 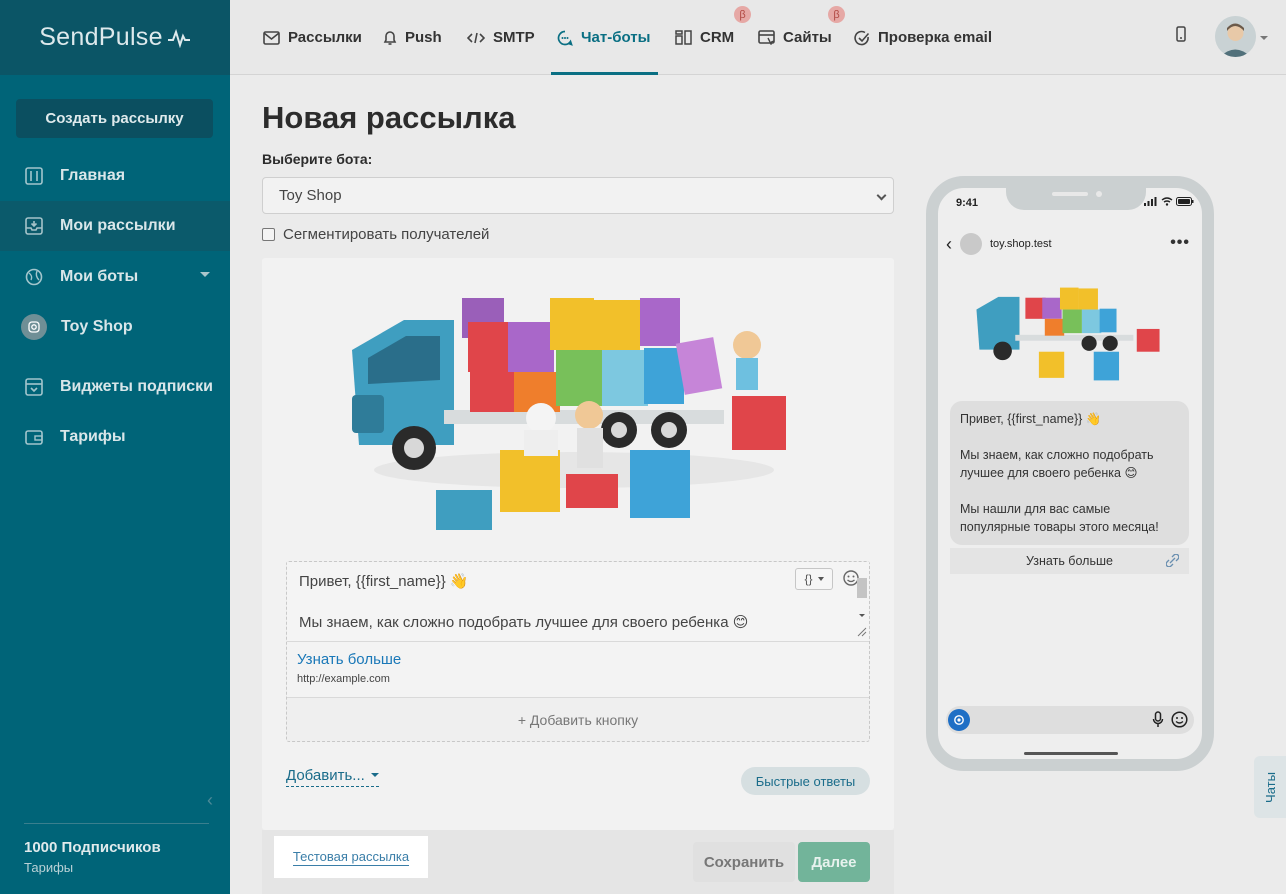 I want to click on message-line: Привет, {{first_name}} 👋, so click(x=384, y=581).